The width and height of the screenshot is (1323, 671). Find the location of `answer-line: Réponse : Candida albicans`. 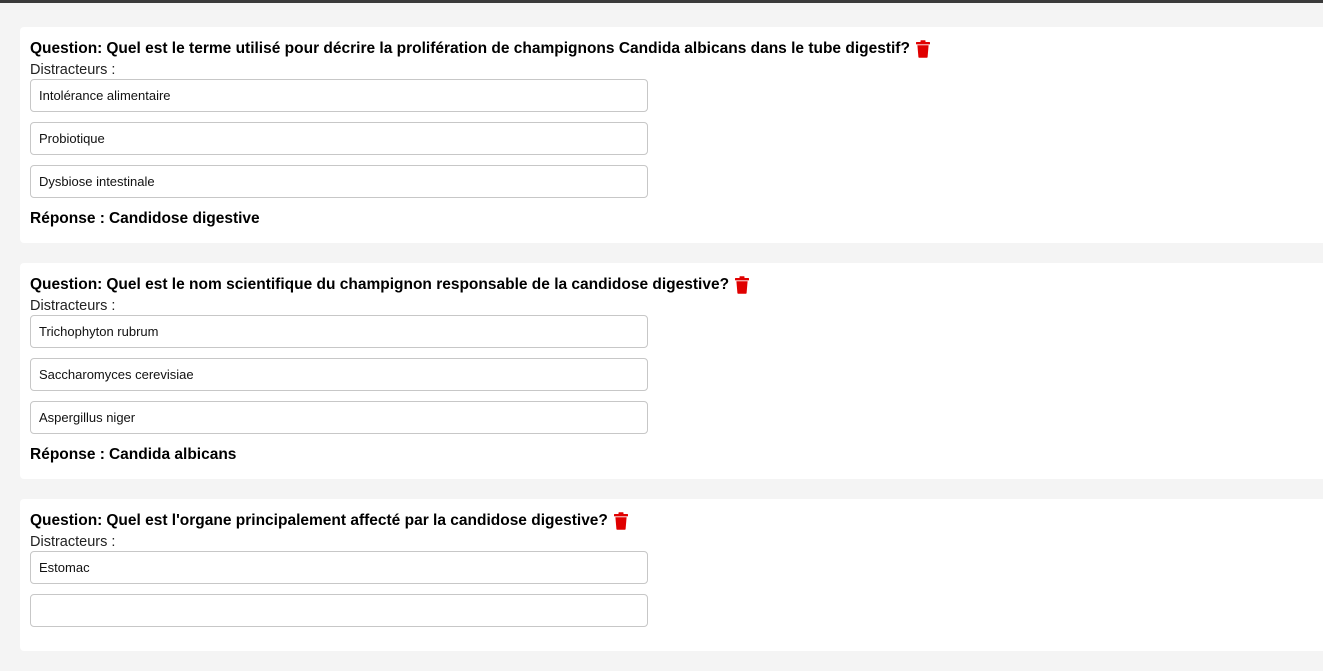

answer-line: Réponse : Candida albicans is located at coordinates (671, 455).